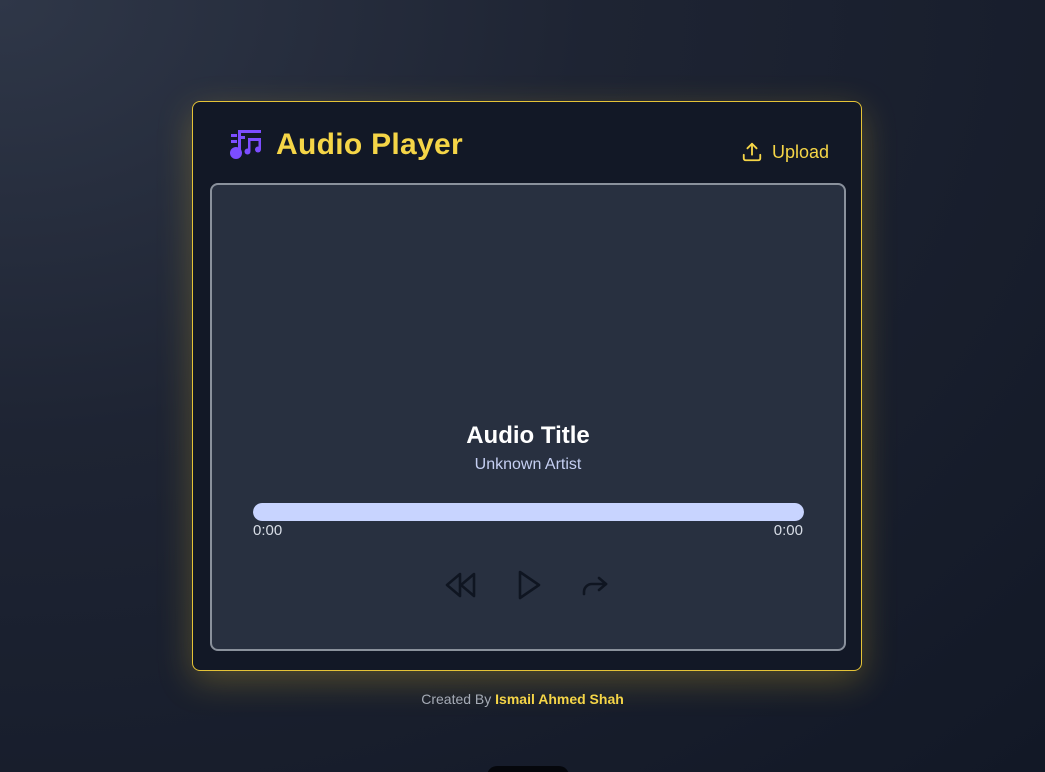  I want to click on upload-icon, so click(752, 152).